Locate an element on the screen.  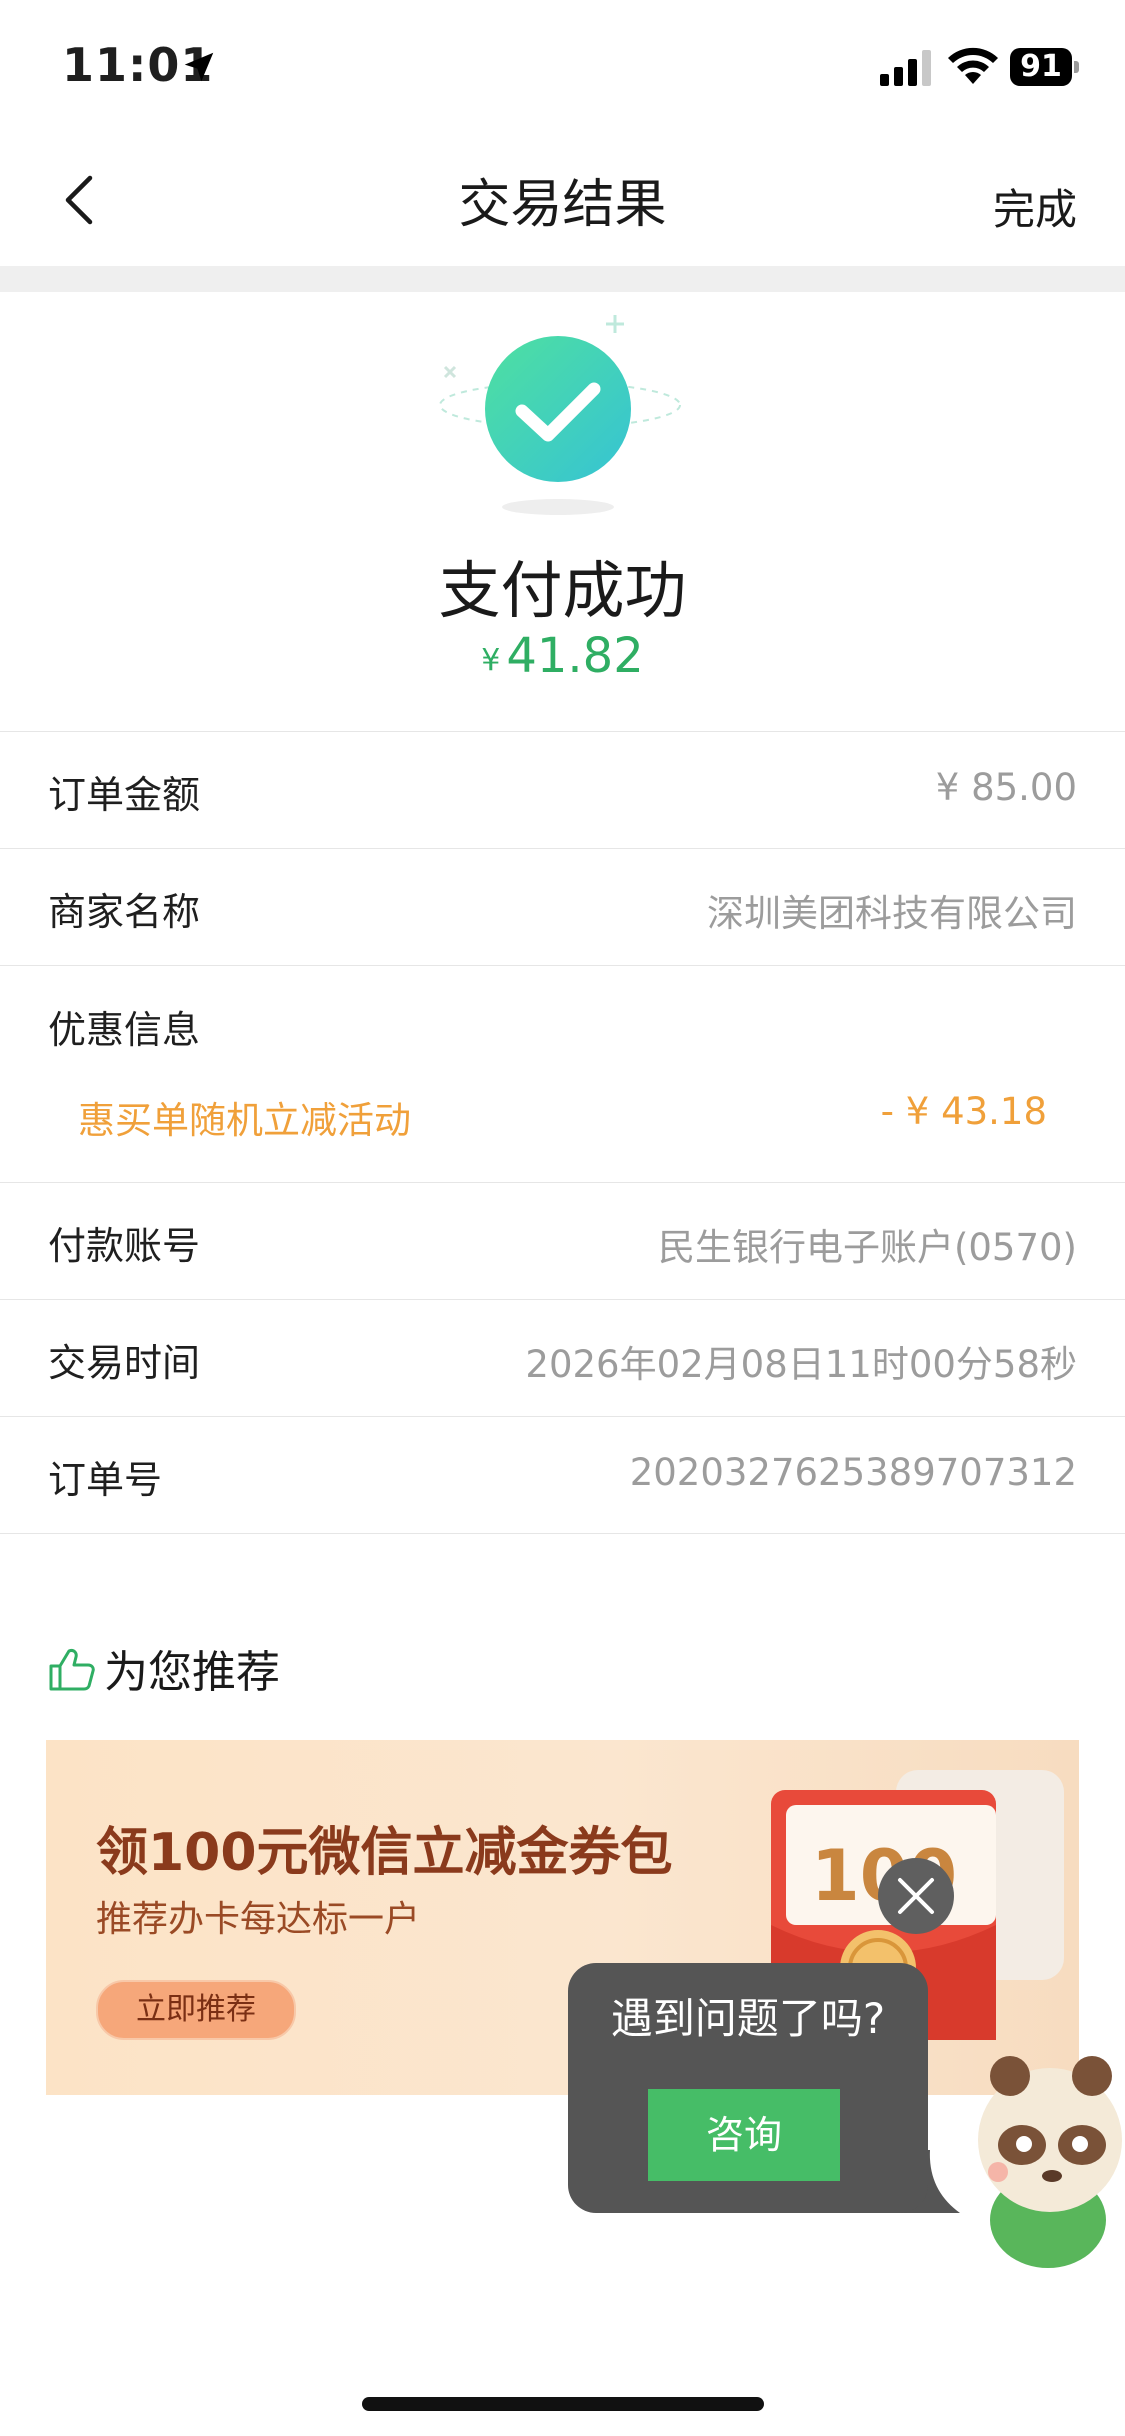
help-bubble: 遇到问题了吗? 咨询 is located at coordinates (748, 2088).